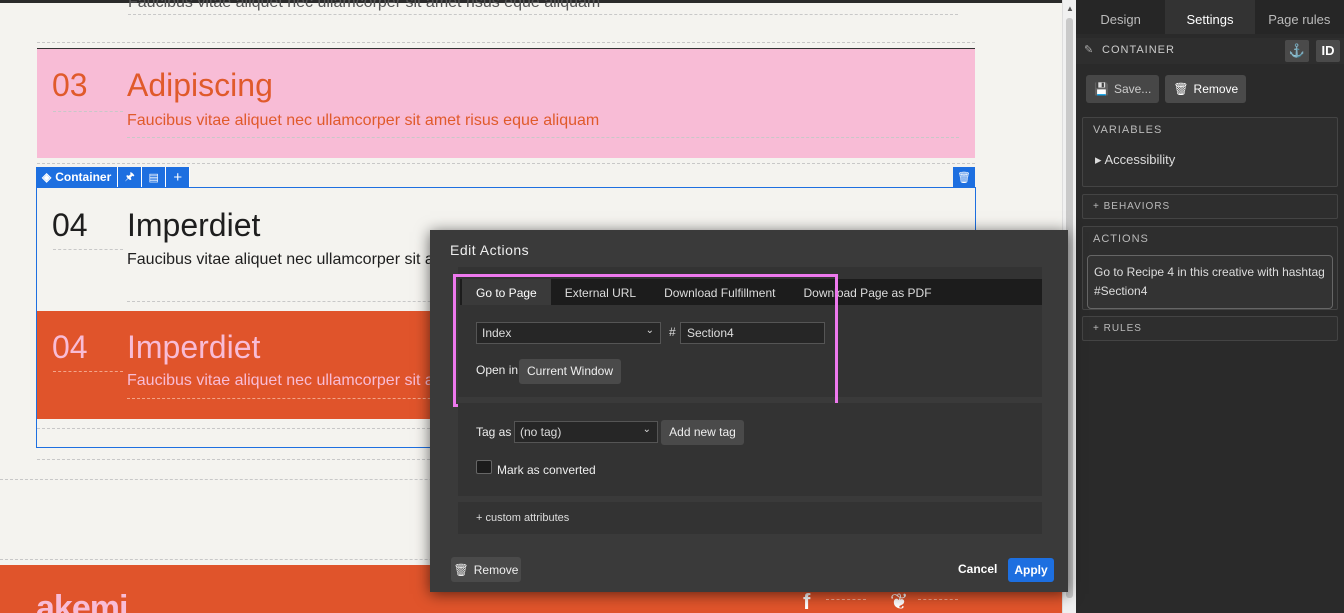  Describe the element at coordinates (1210, 206) in the screenshot. I see `behaviors-section: + BEHAVIORS` at that location.